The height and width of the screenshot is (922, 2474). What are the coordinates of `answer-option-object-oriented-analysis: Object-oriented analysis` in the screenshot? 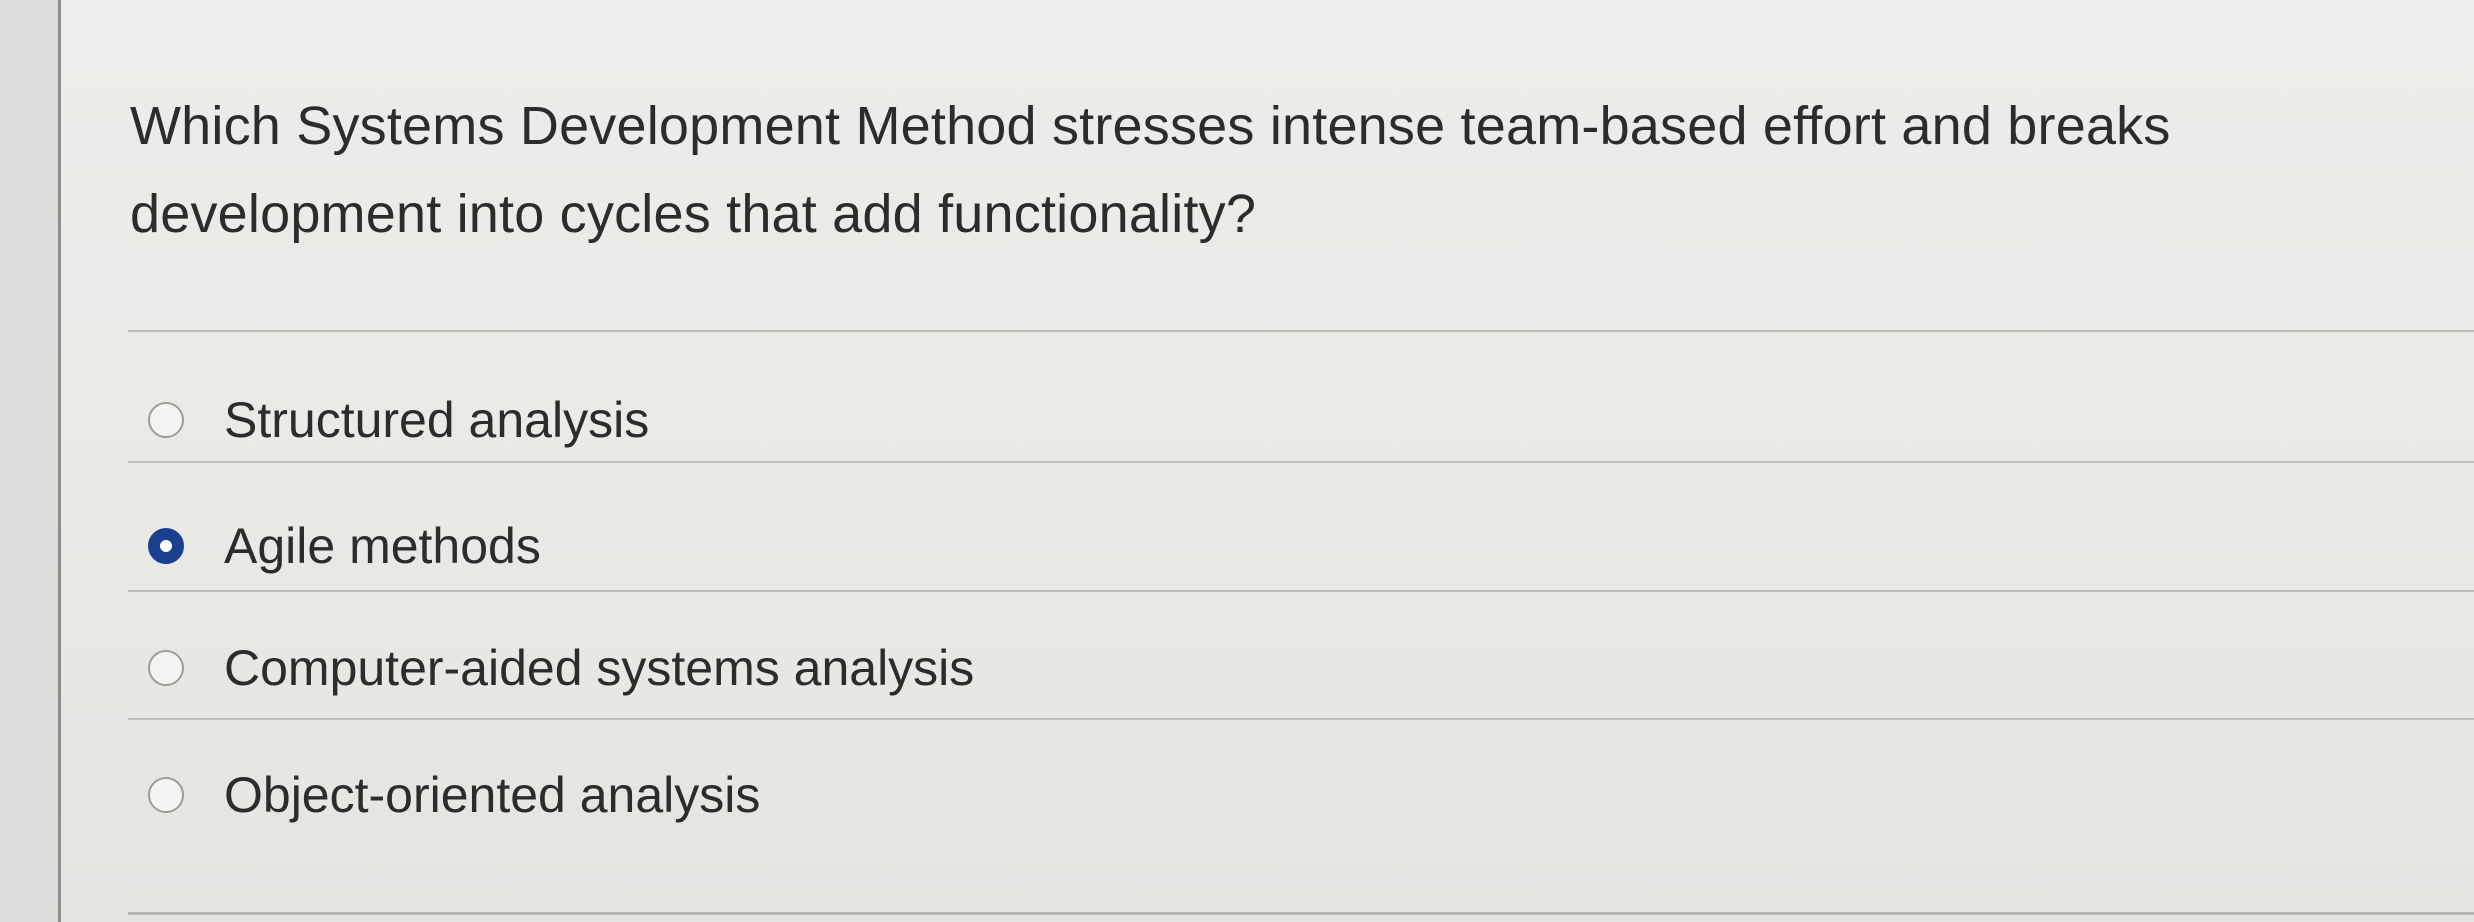 It's located at (454, 795).